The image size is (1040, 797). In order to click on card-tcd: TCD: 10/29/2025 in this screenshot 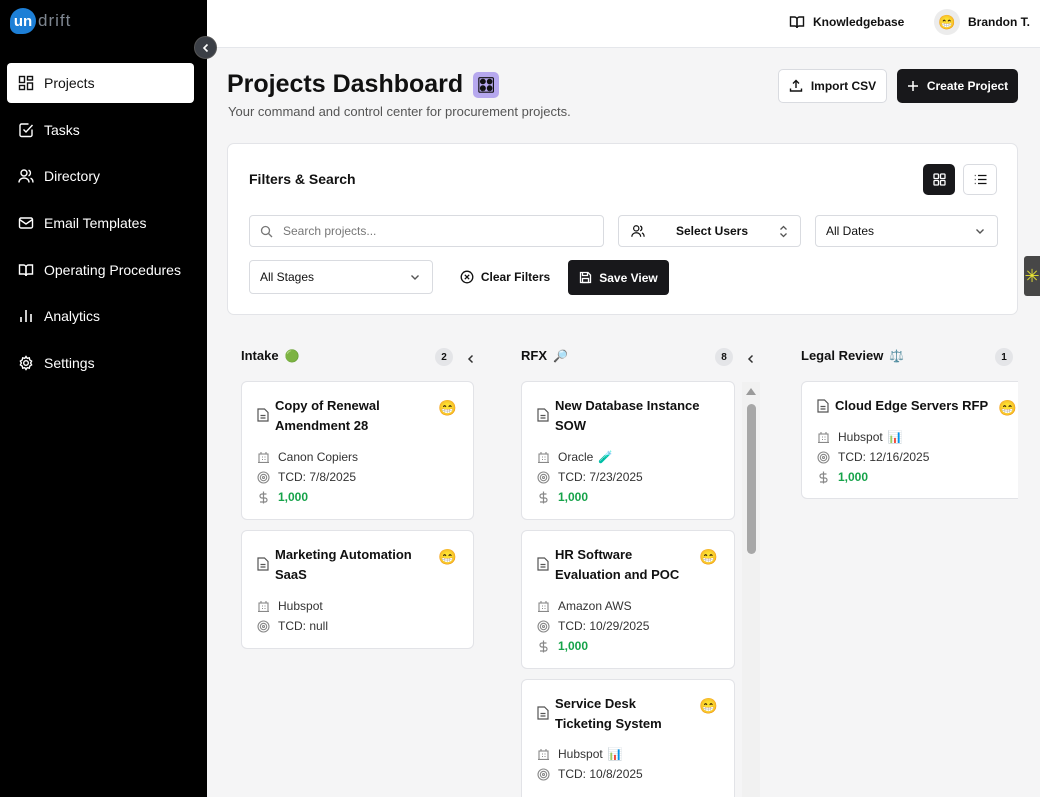, I will do `click(593, 626)`.